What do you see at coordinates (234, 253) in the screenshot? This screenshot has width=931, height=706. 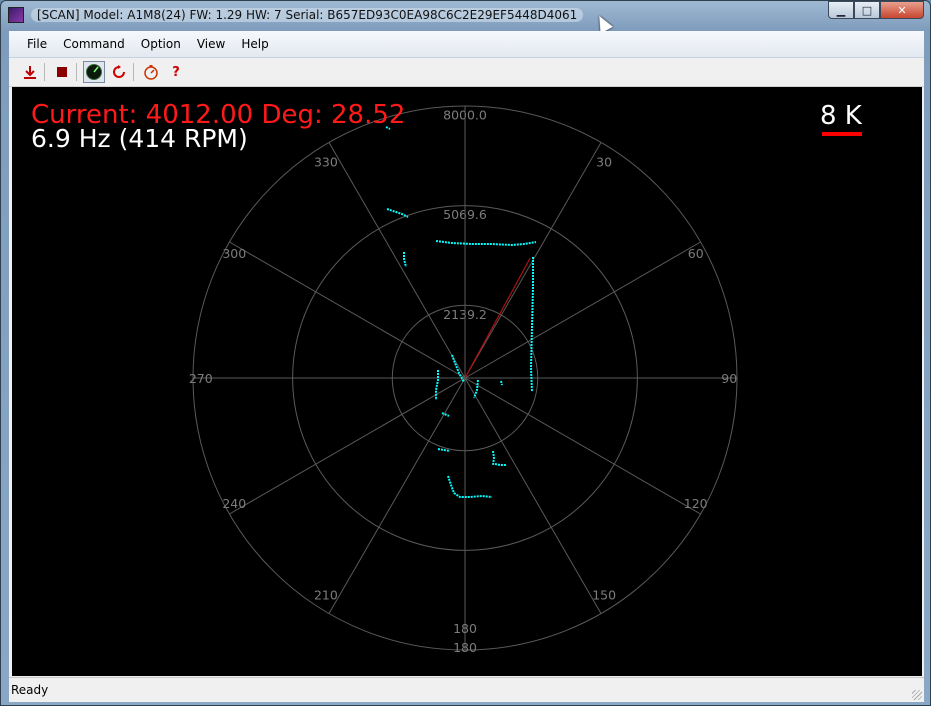 I see `degree-label: 300` at bounding box center [234, 253].